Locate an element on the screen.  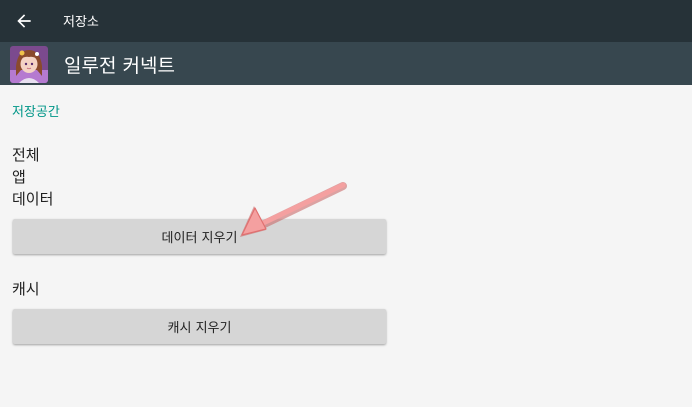
app-header: 일루전 커넥트 is located at coordinates (346, 63).